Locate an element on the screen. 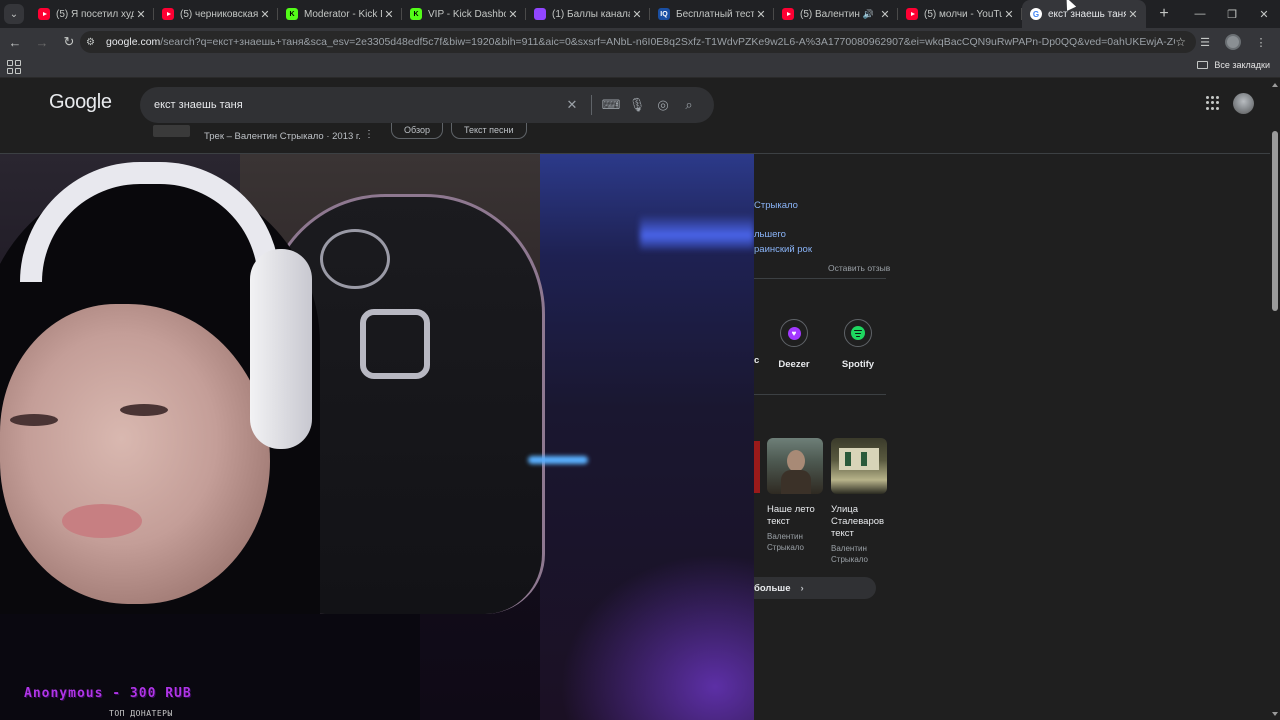  all-bookmarks-label: Все закладки is located at coordinates (1242, 65).